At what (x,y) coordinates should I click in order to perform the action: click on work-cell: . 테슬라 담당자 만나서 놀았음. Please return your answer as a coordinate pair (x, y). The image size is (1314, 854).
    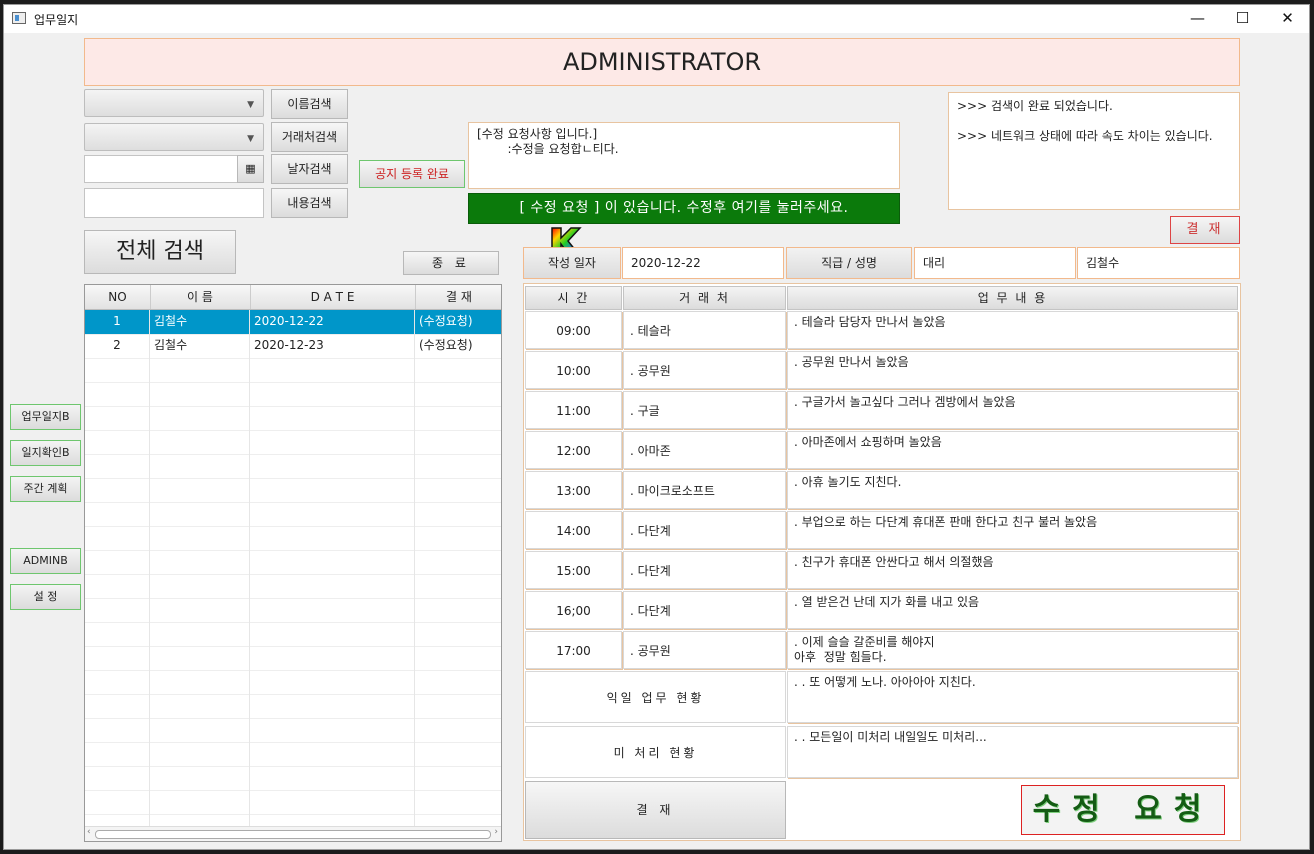
    Looking at the image, I should click on (1012, 330).